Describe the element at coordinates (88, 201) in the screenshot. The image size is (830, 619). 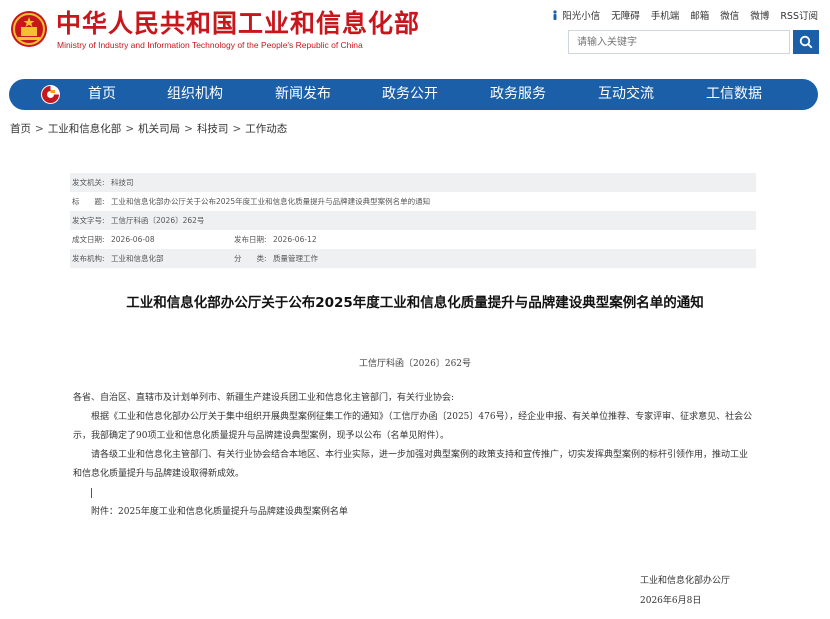
I see `meta-label: 标 题:` at that location.